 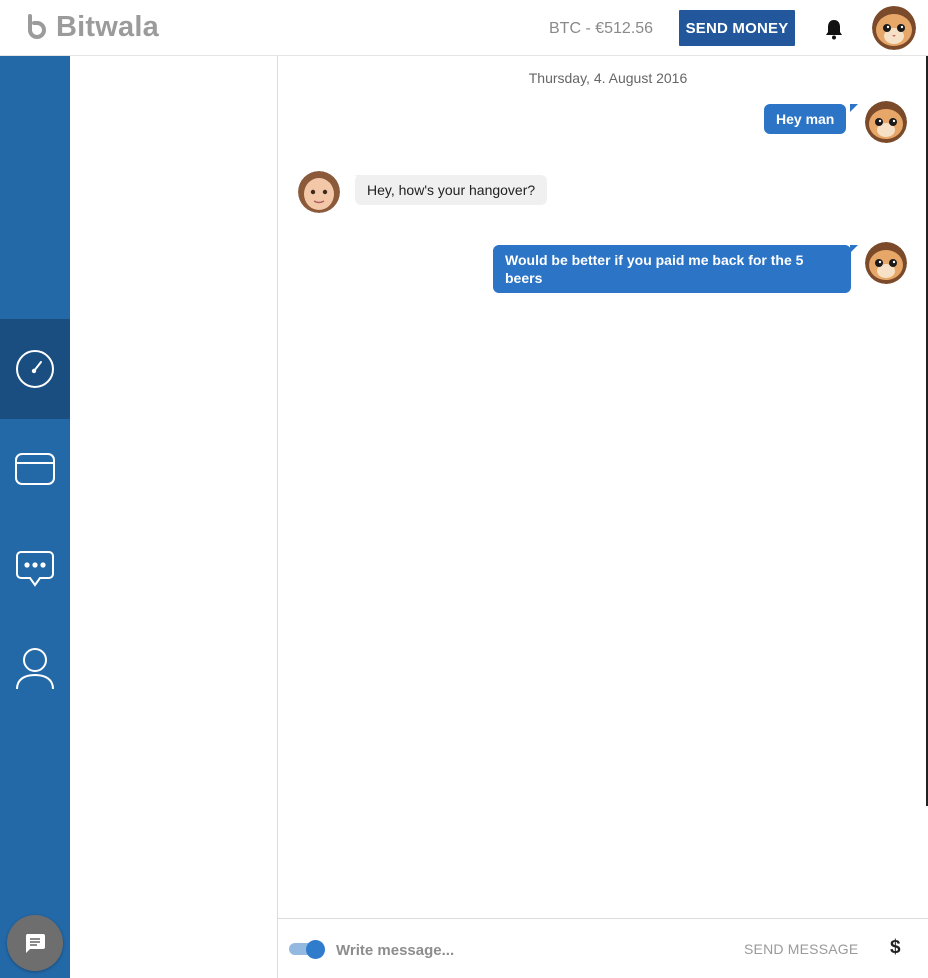 I want to click on bitwala-logo: Bitwala, so click(x=92, y=27).